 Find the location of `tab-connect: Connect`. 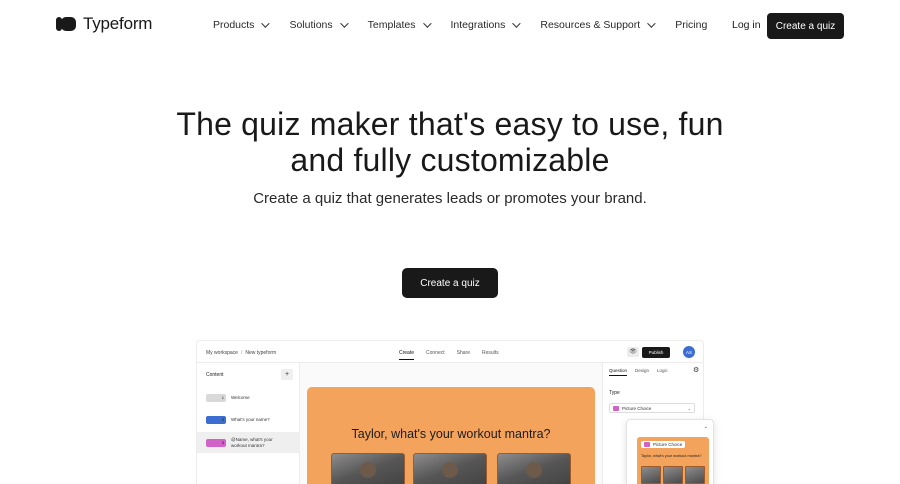

tab-connect: Connect is located at coordinates (435, 355).